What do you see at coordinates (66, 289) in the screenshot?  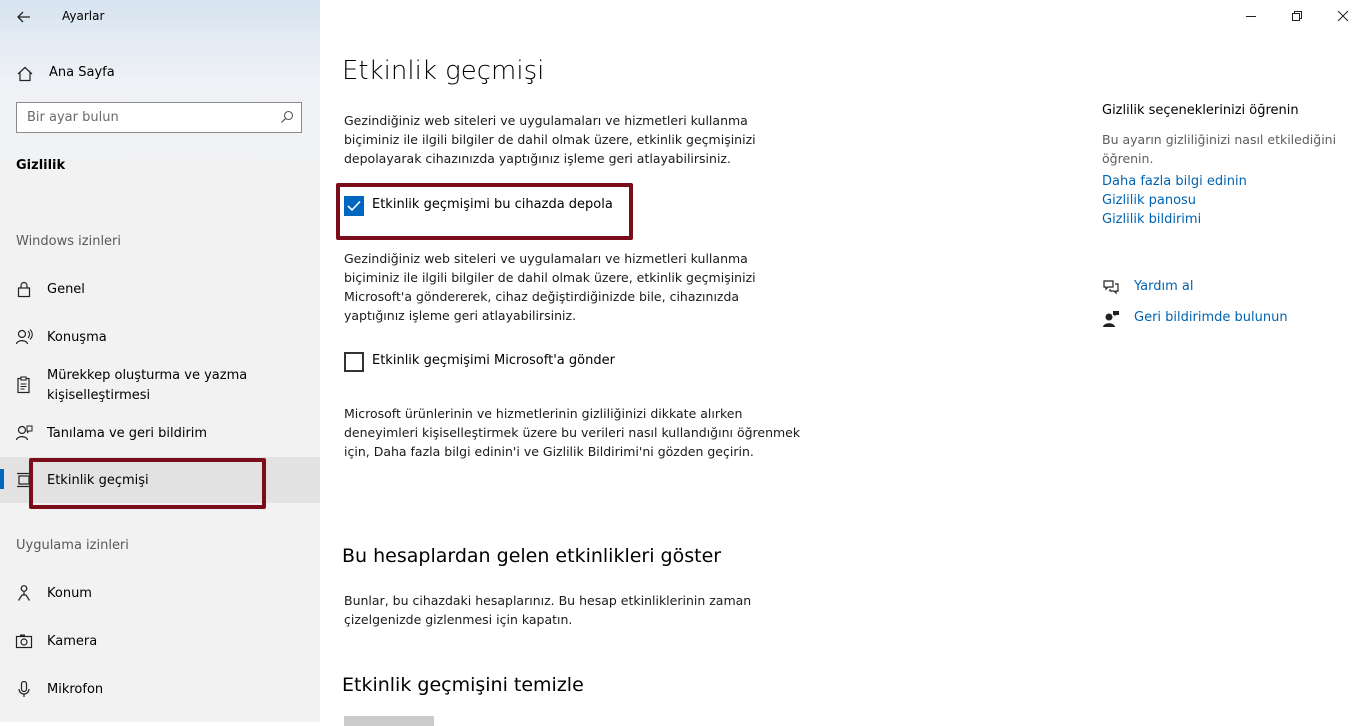 I see `sidebar-item-label: Genel` at bounding box center [66, 289].